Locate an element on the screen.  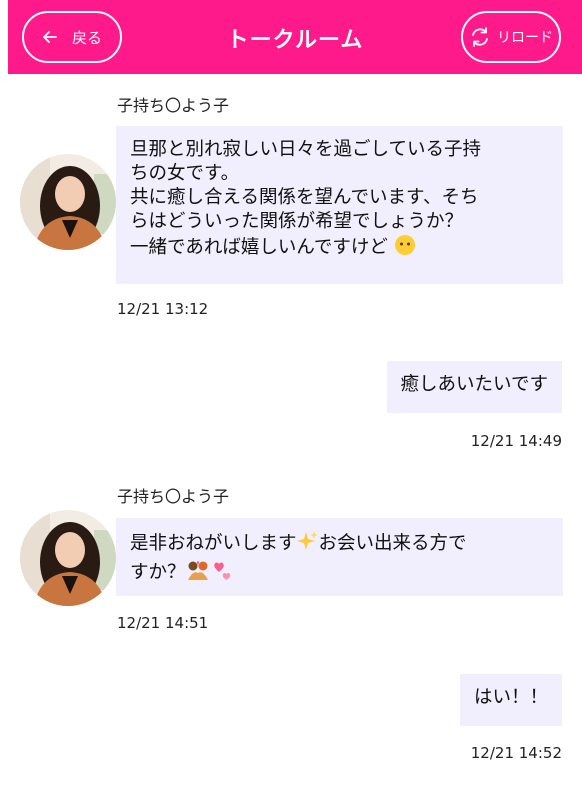
no-mouth-face-icon is located at coordinates (405, 248).